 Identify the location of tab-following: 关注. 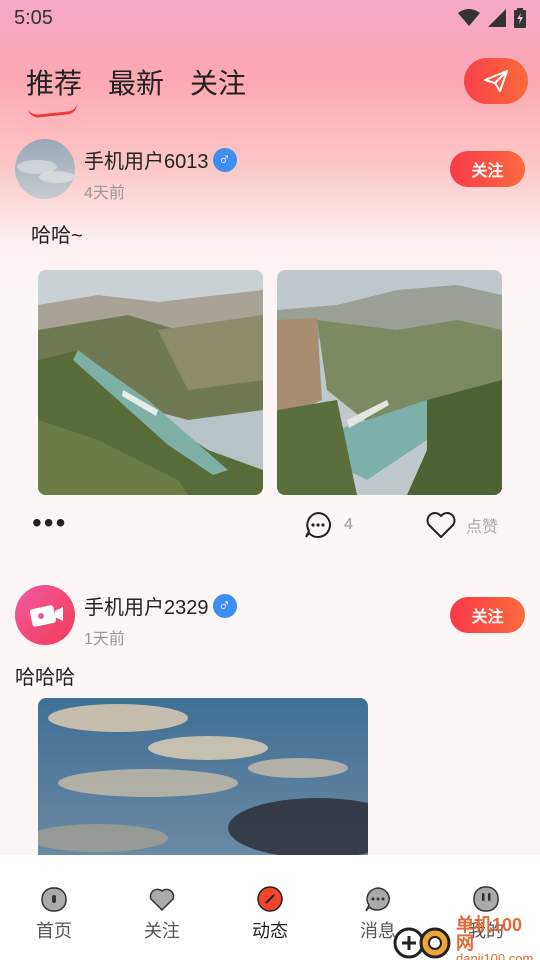
(218, 82).